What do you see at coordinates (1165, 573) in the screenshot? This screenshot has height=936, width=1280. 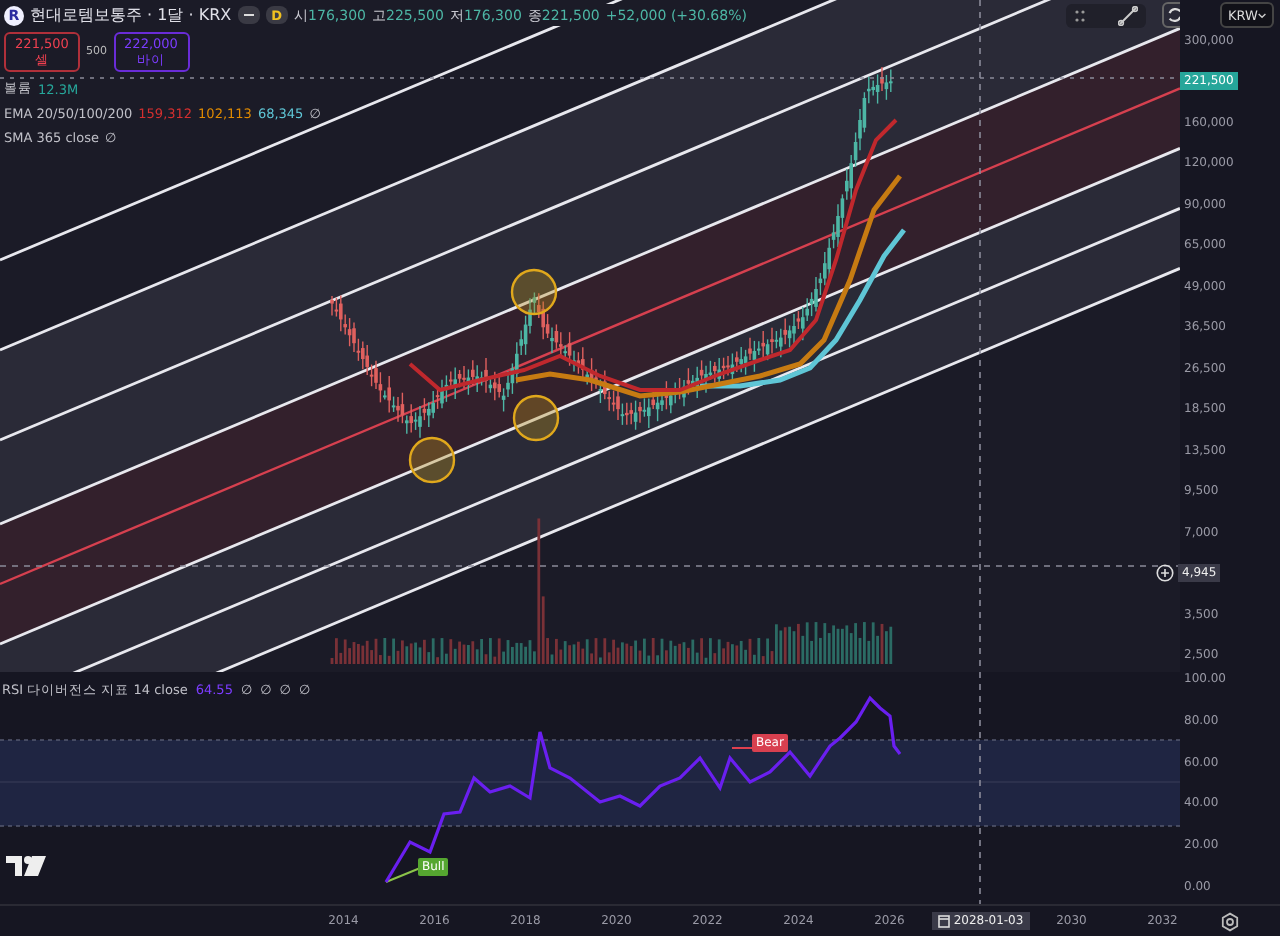 I see `add-icon` at bounding box center [1165, 573].